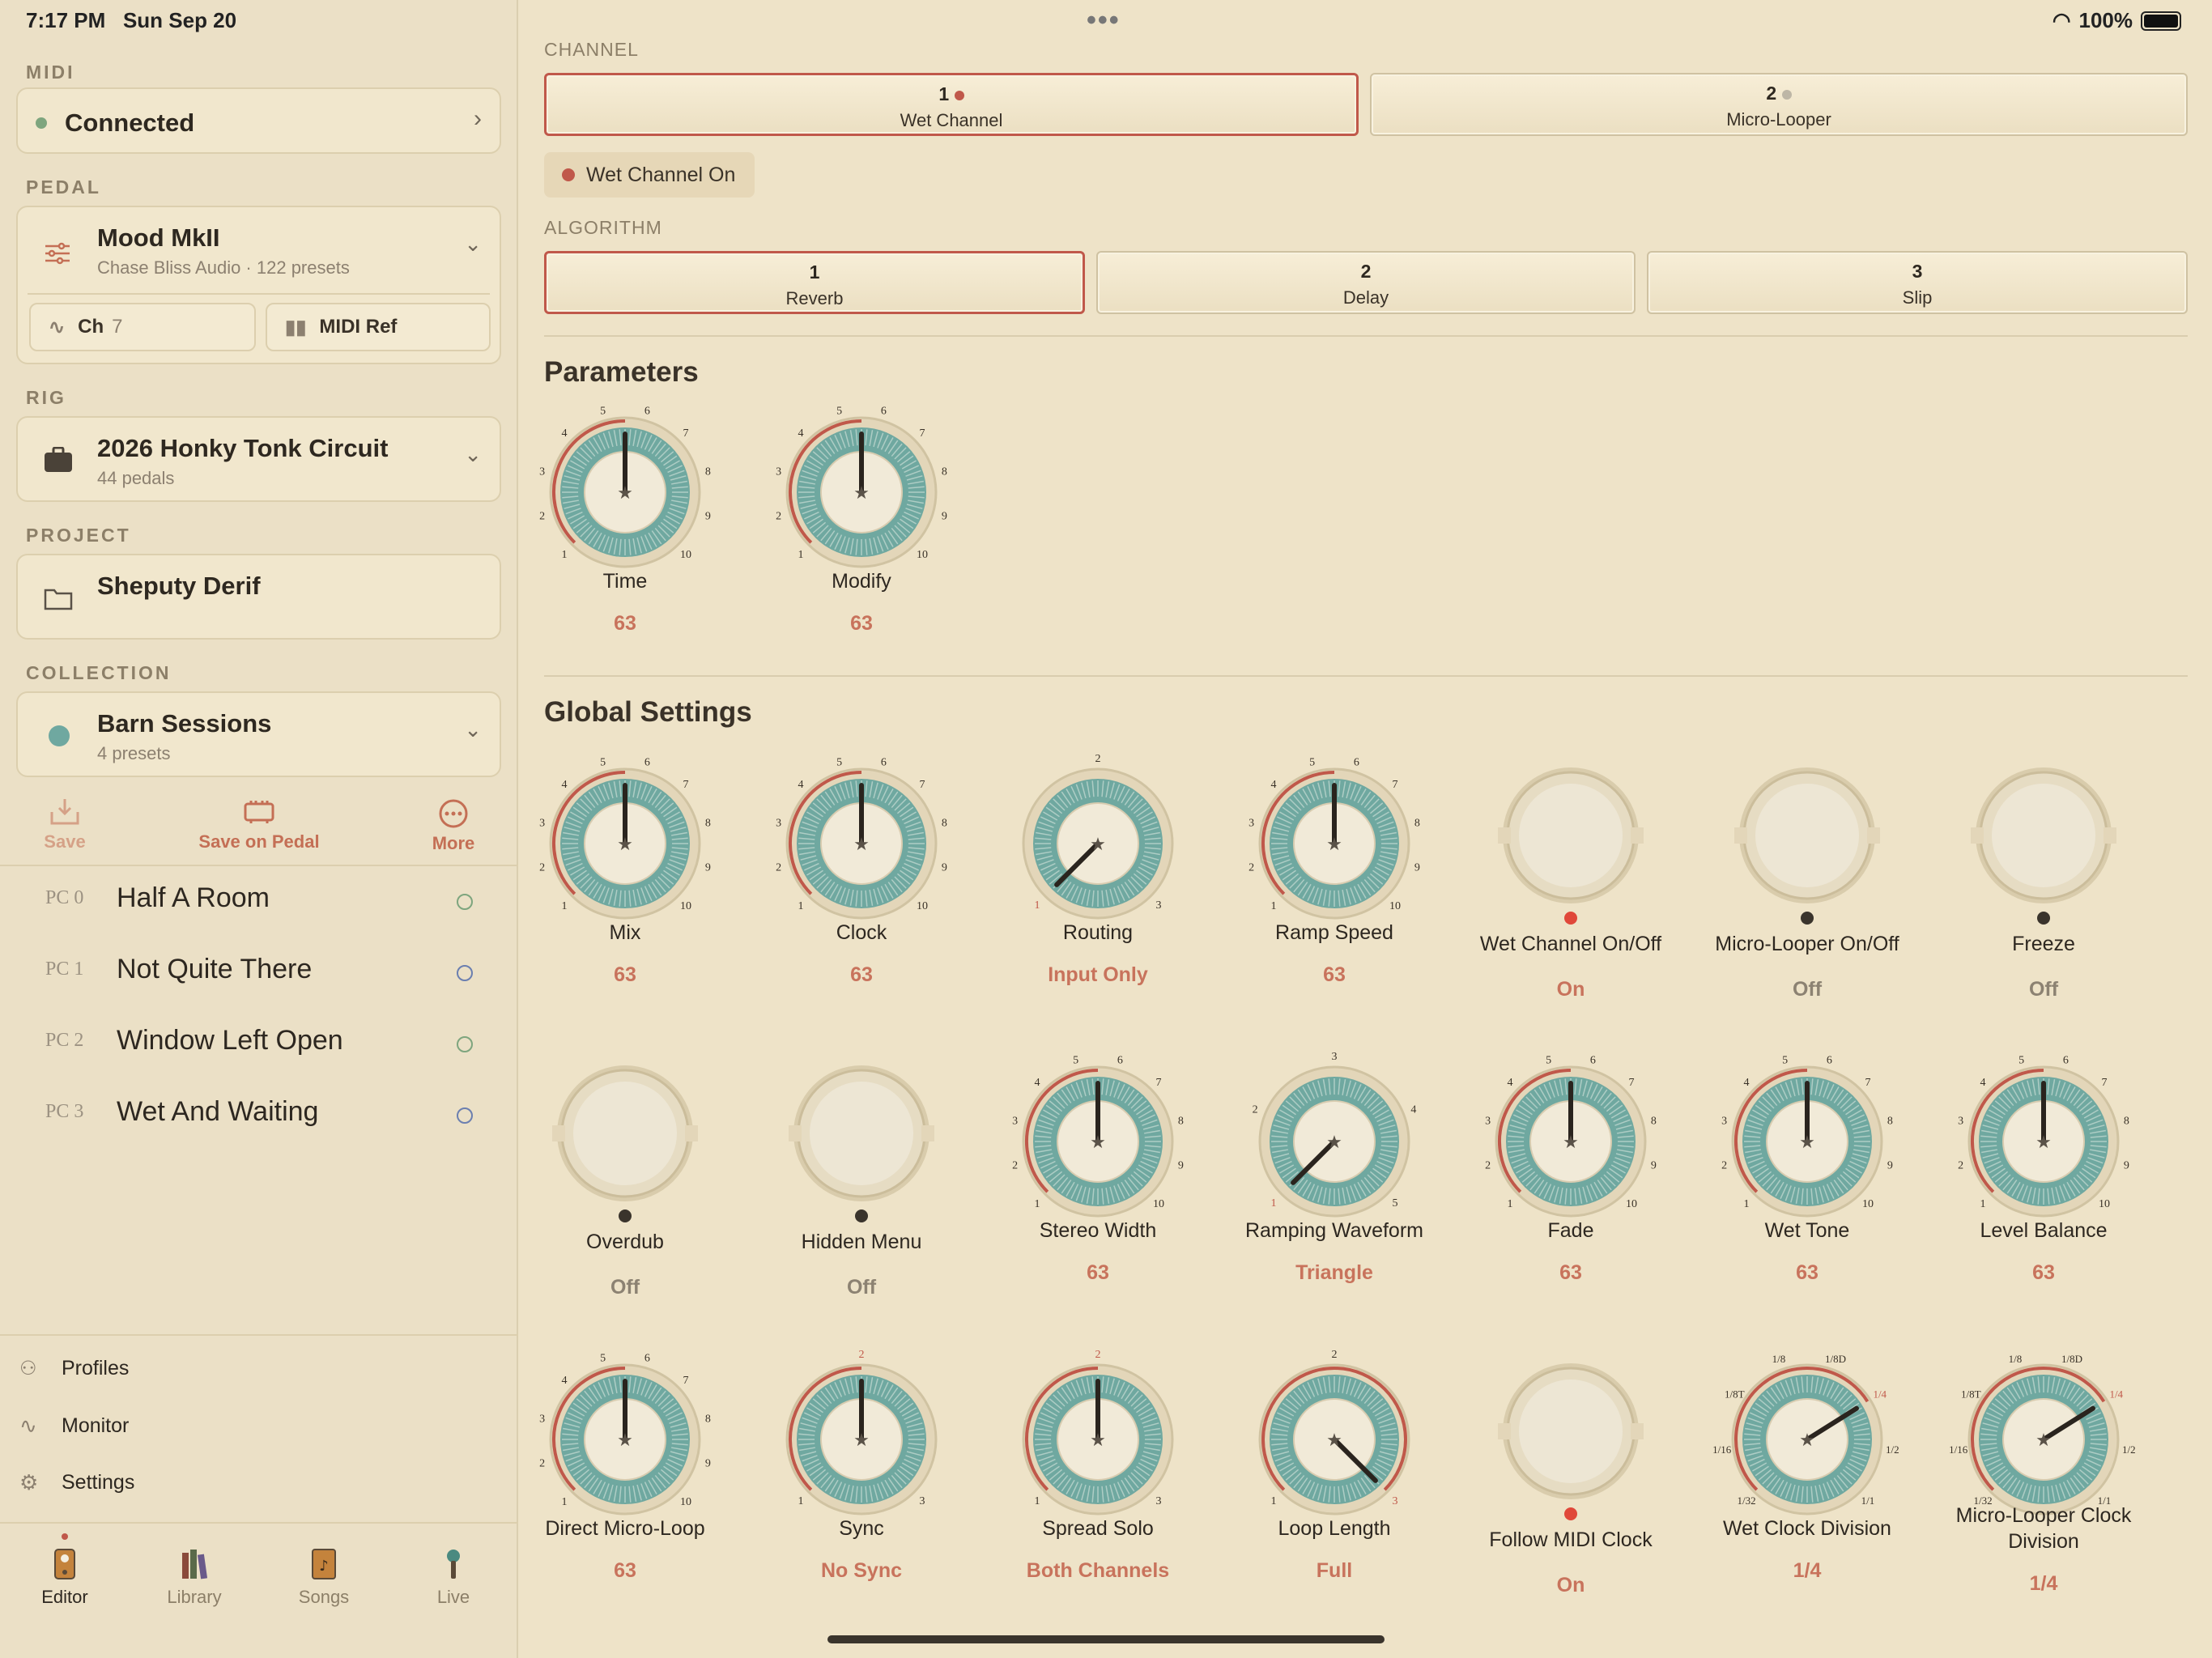 This screenshot has width=2212, height=1658. Describe the element at coordinates (625, 1143) in the screenshot. I see `overdub-dial` at that location.